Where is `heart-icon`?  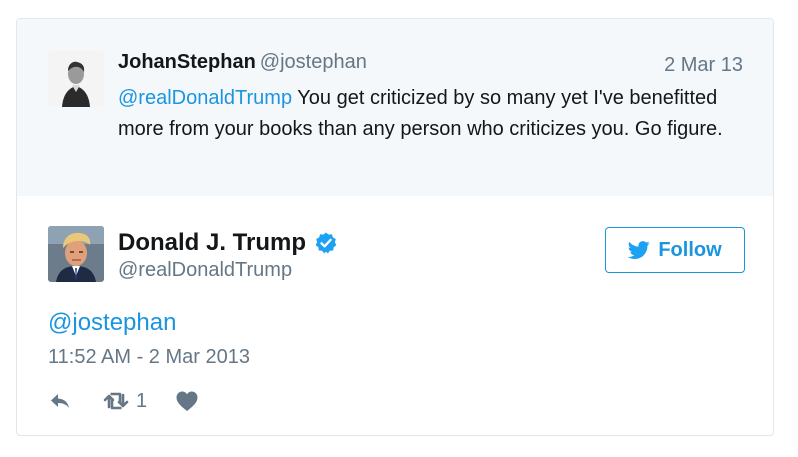
heart-icon is located at coordinates (187, 401).